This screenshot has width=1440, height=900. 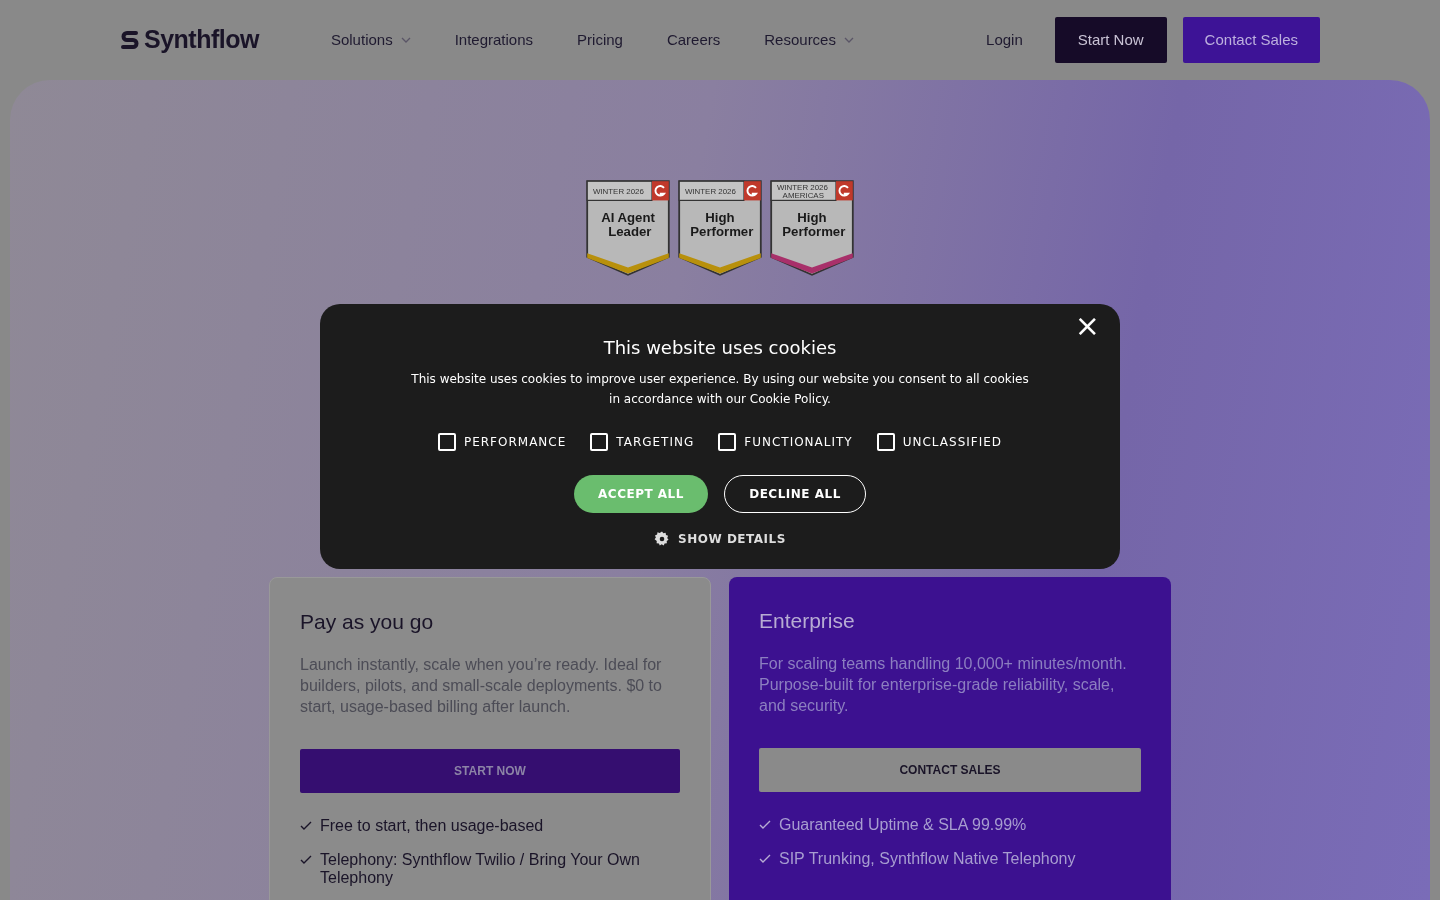 What do you see at coordinates (481, 685) in the screenshot?
I see `plan-description: Launch instantly, scale when you’re ready. Ideal for builders, pilots, and small-scale deployments. $0 to start, usage-based billing after launch.` at bounding box center [481, 685].